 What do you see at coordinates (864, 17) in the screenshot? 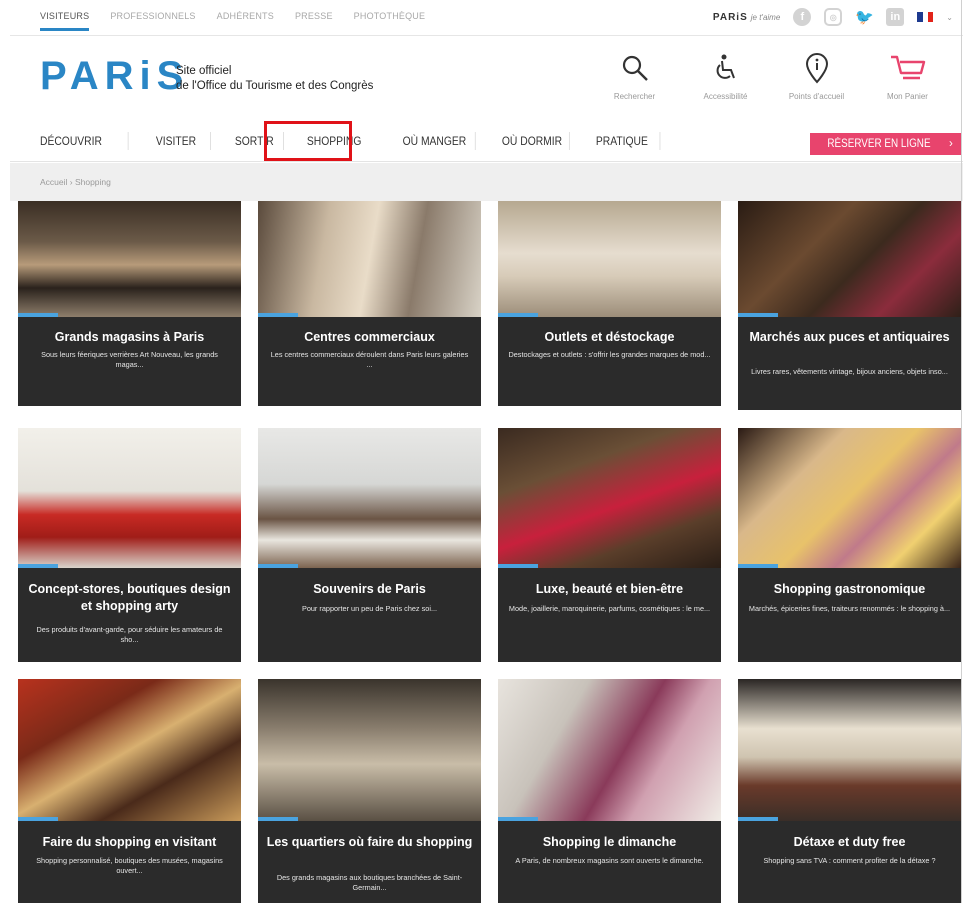
I see `twitter-icon: 🐦` at bounding box center [864, 17].